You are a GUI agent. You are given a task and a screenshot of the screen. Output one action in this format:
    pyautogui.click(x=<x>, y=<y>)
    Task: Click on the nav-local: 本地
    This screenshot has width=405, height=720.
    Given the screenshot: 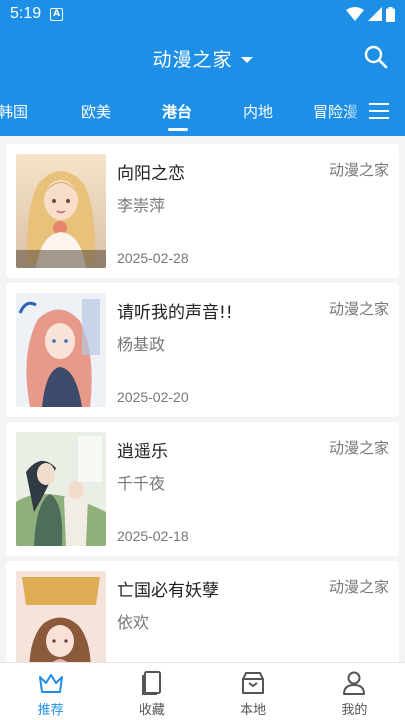 What is the action you would take?
    pyautogui.click(x=253, y=691)
    